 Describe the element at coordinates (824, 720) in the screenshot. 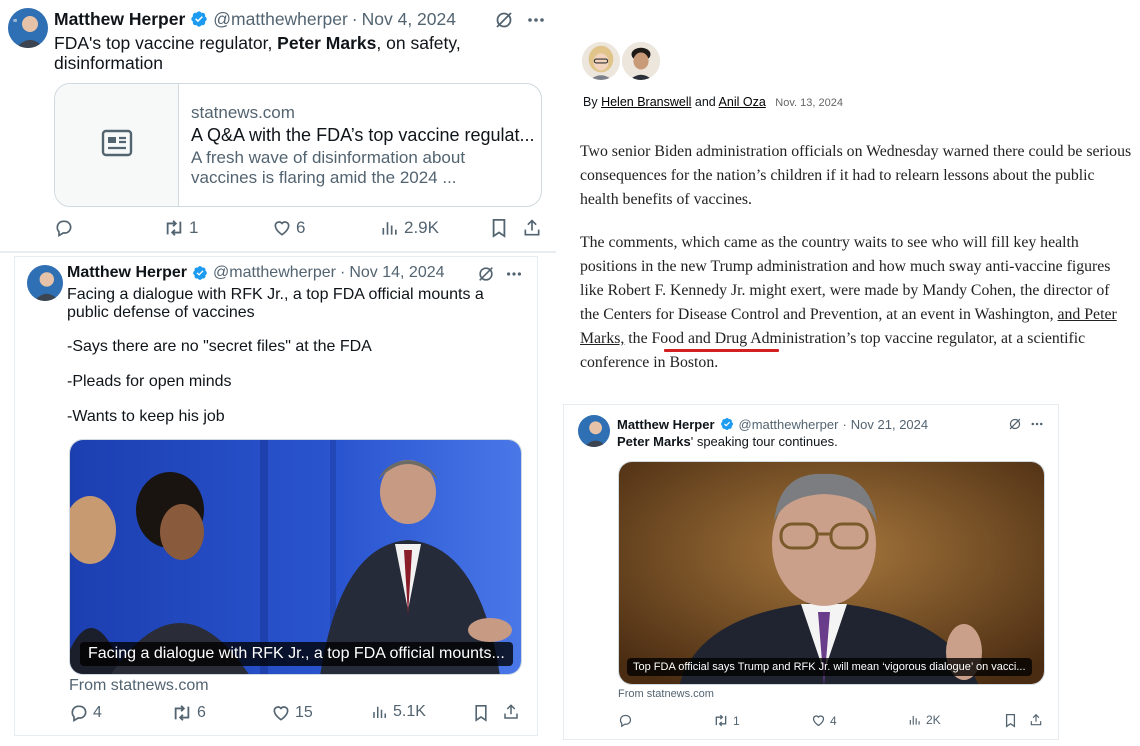

I see `like-button: 4` at that location.